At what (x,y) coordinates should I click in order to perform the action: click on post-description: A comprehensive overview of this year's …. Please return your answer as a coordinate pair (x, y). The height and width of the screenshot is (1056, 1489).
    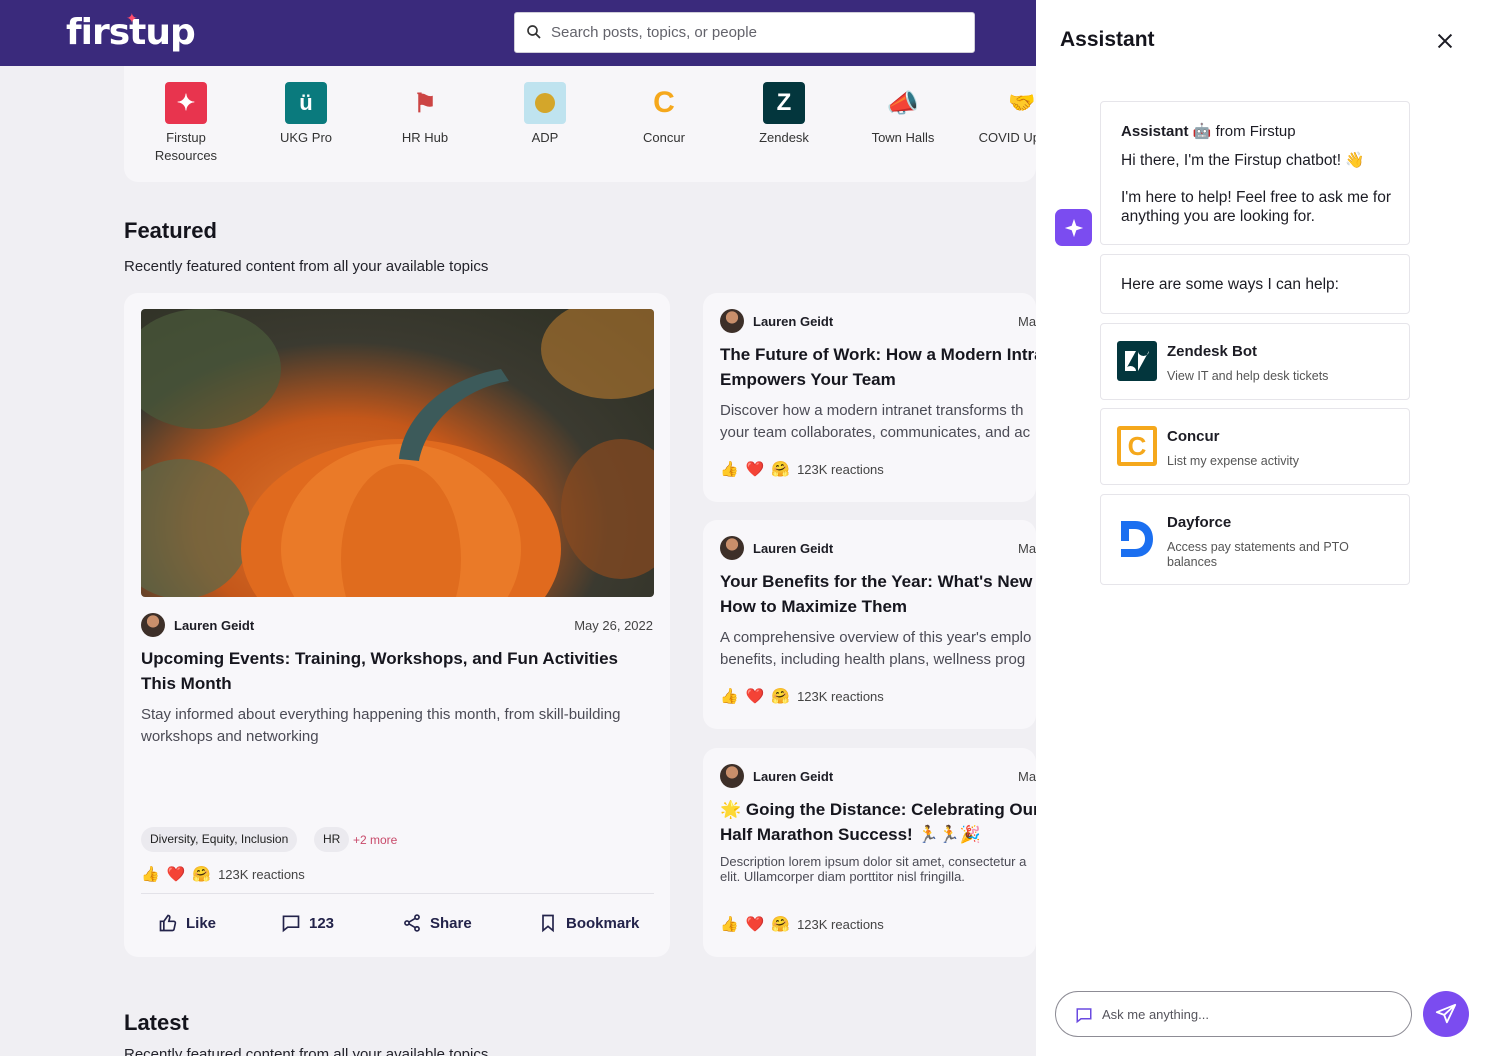
    Looking at the image, I should click on (876, 648).